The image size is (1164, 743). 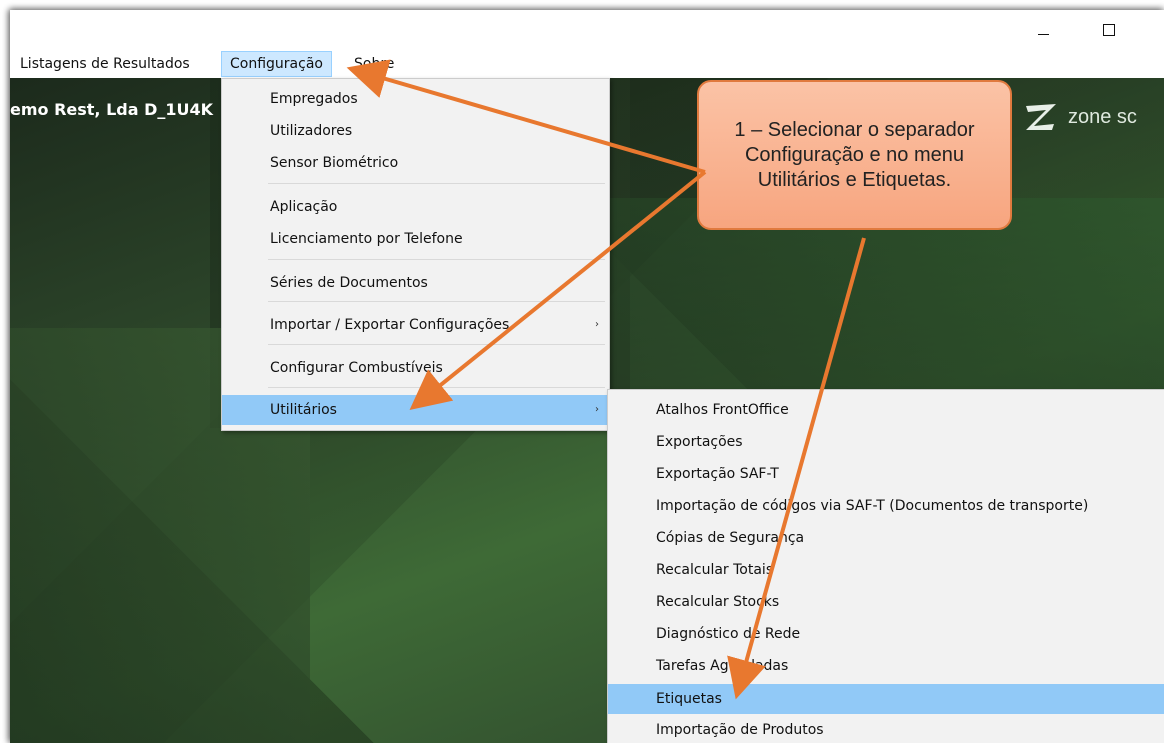 I want to click on menu-item-empregados: Empregados, so click(x=415, y=99).